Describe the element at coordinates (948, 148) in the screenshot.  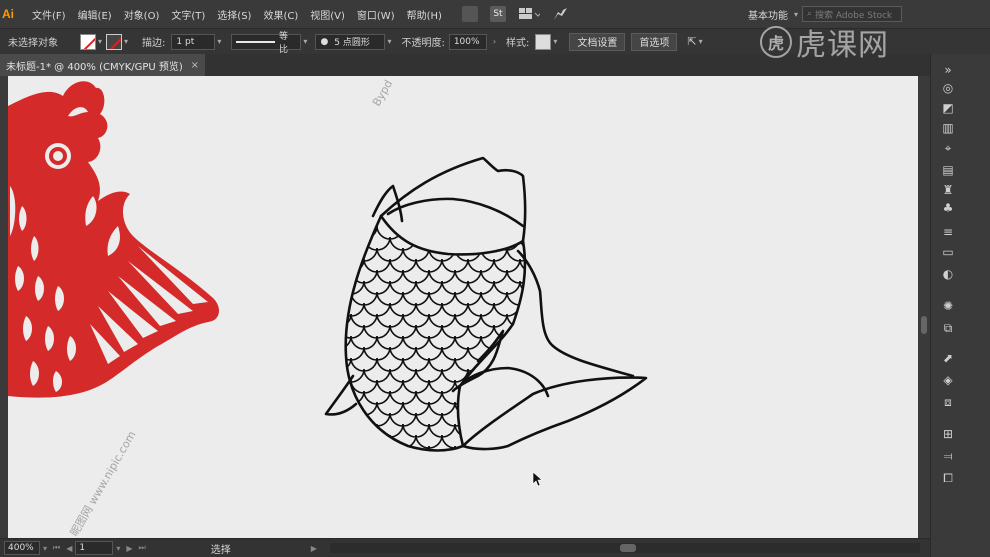
I see `image-trace-icon: ⌖` at that location.